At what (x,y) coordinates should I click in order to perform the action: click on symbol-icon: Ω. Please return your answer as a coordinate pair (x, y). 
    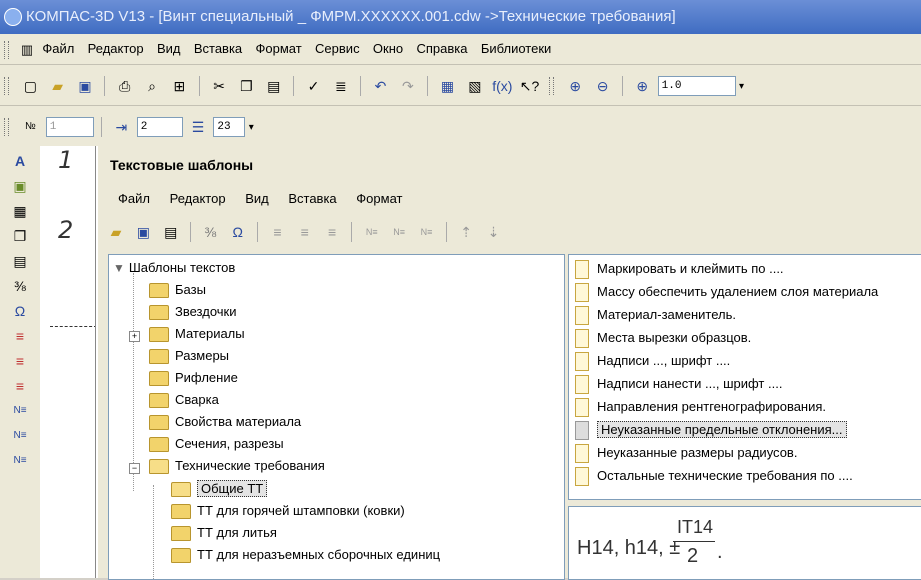
    Looking at the image, I should click on (238, 232).